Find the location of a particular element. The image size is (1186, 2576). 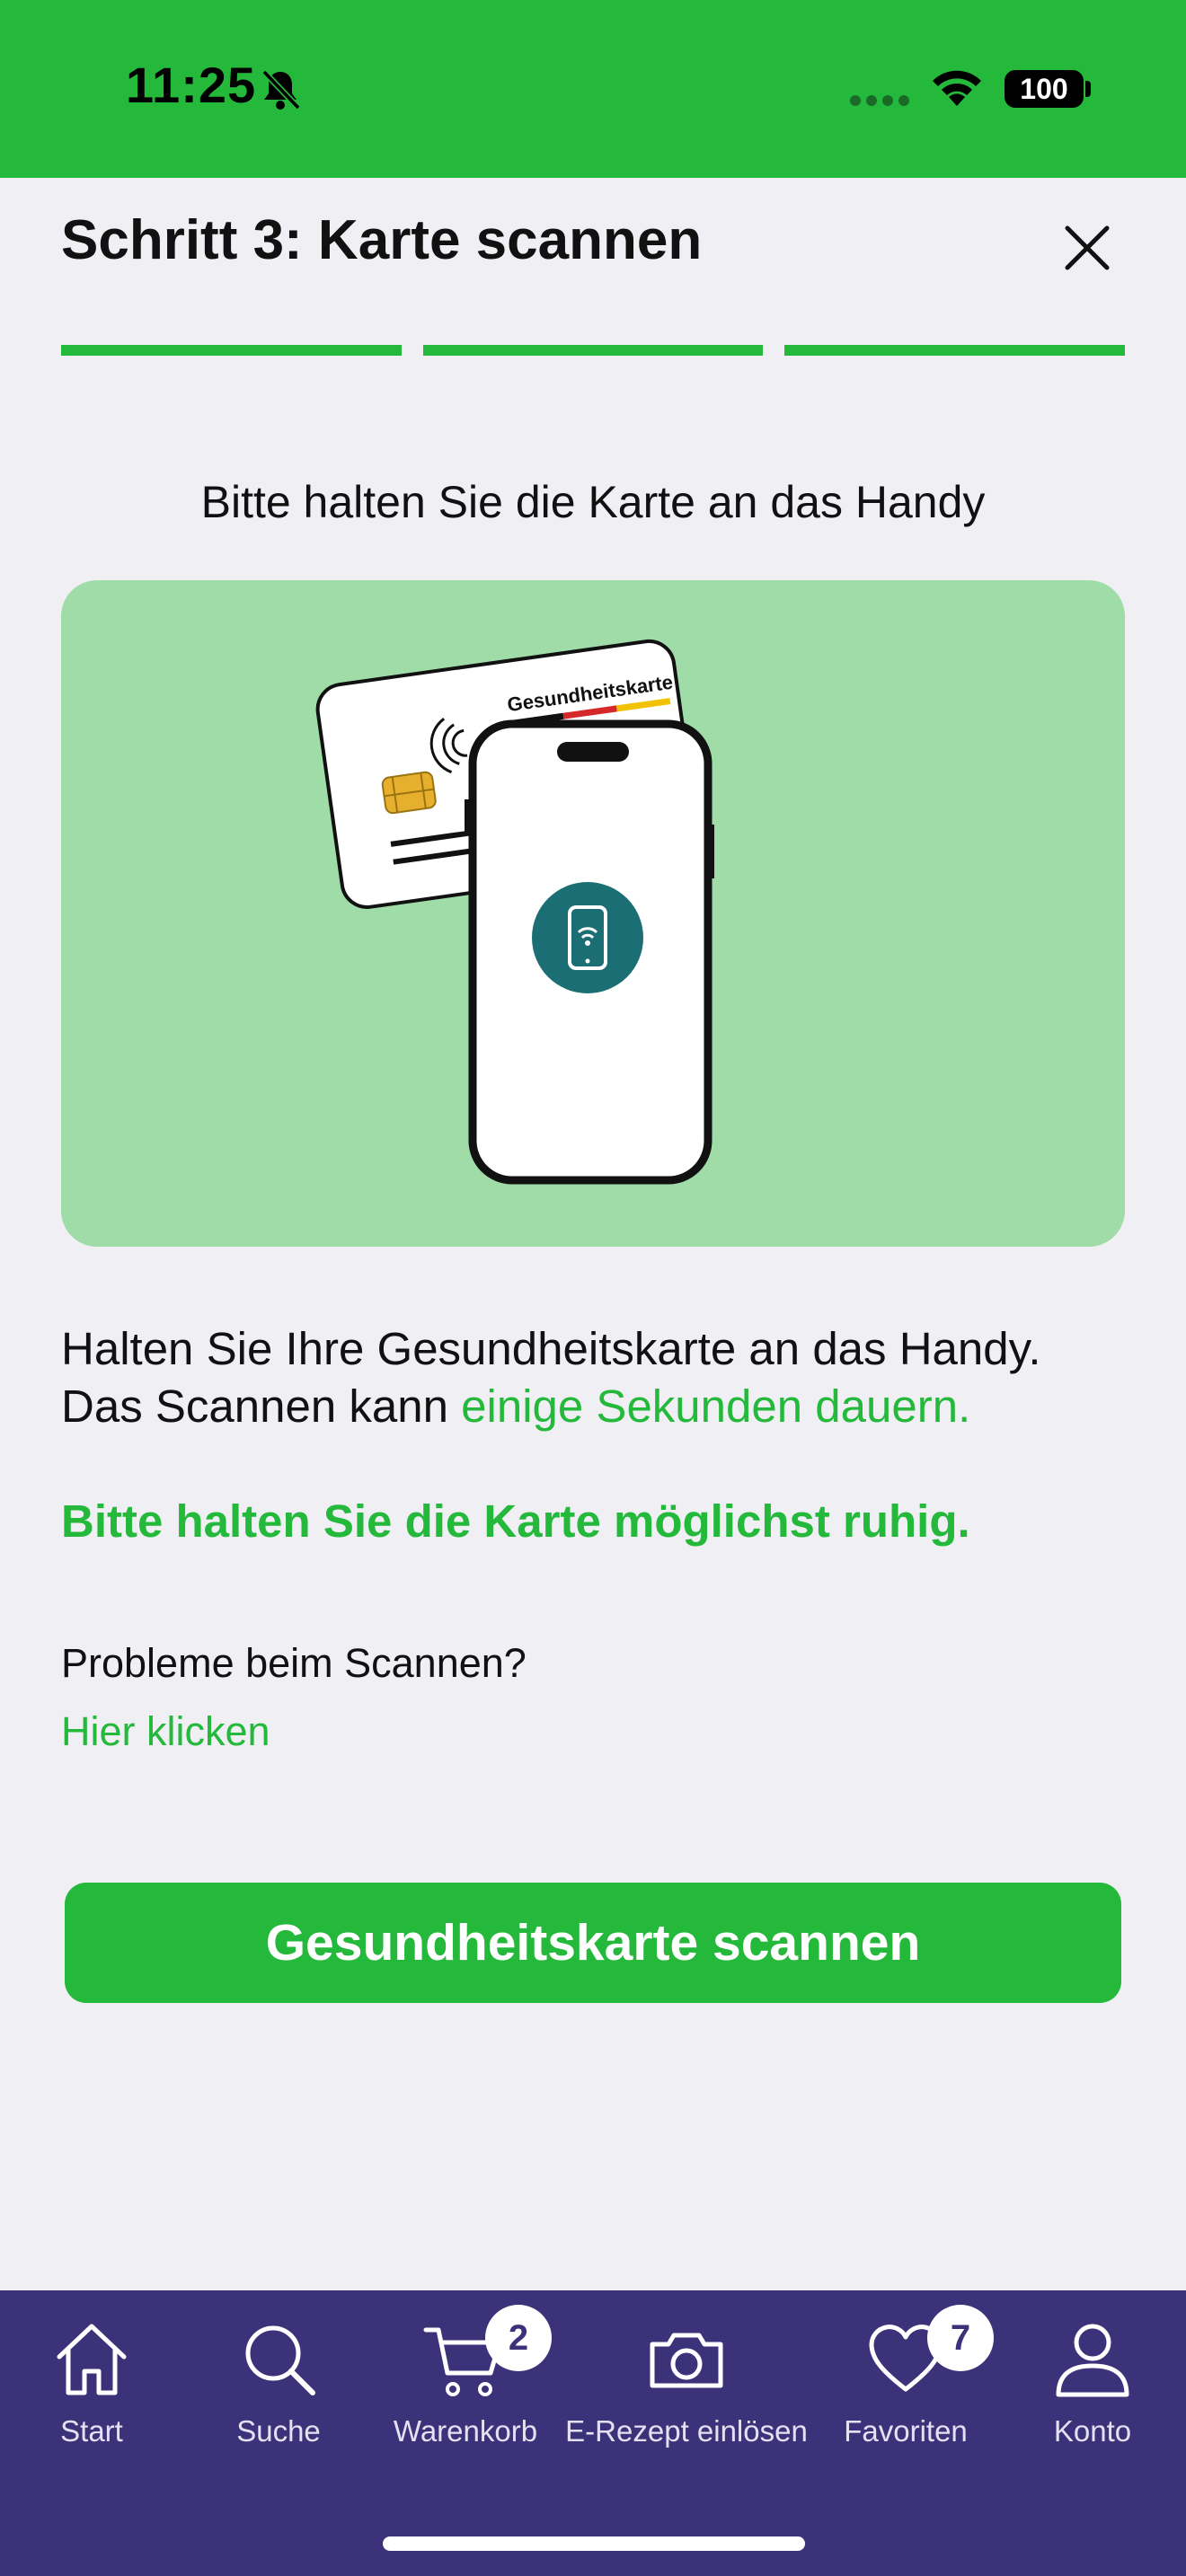

favorites-badge: 7 is located at coordinates (960, 2338).